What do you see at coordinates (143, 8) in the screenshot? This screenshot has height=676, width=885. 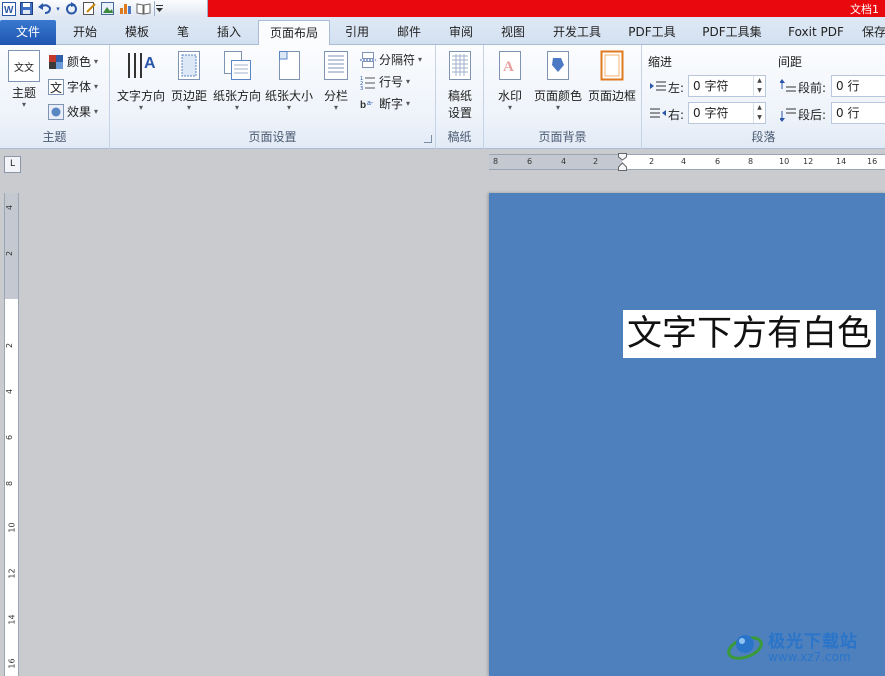 I see `book-icon` at bounding box center [143, 8].